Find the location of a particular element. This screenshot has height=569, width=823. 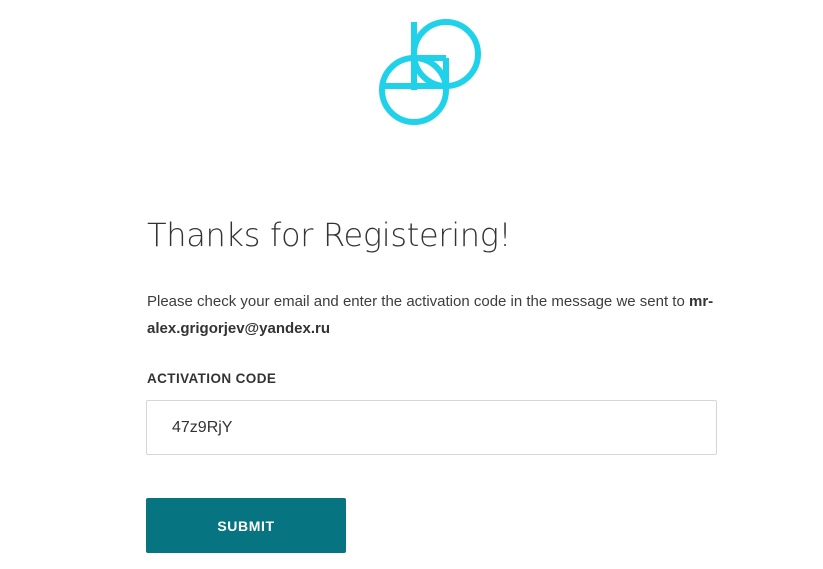

gemini-logo-icon is located at coordinates (432, 72).